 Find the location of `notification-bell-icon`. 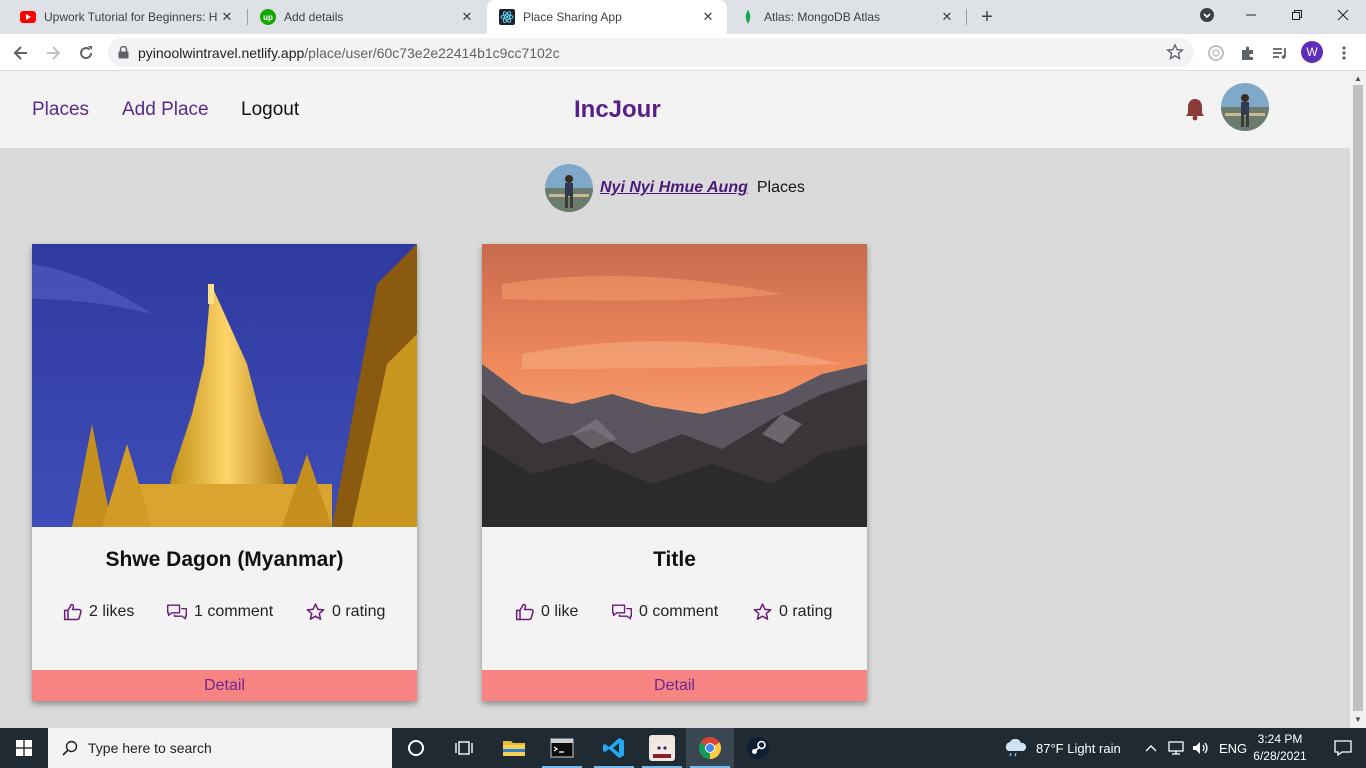

notification-bell-icon is located at coordinates (1195, 109).